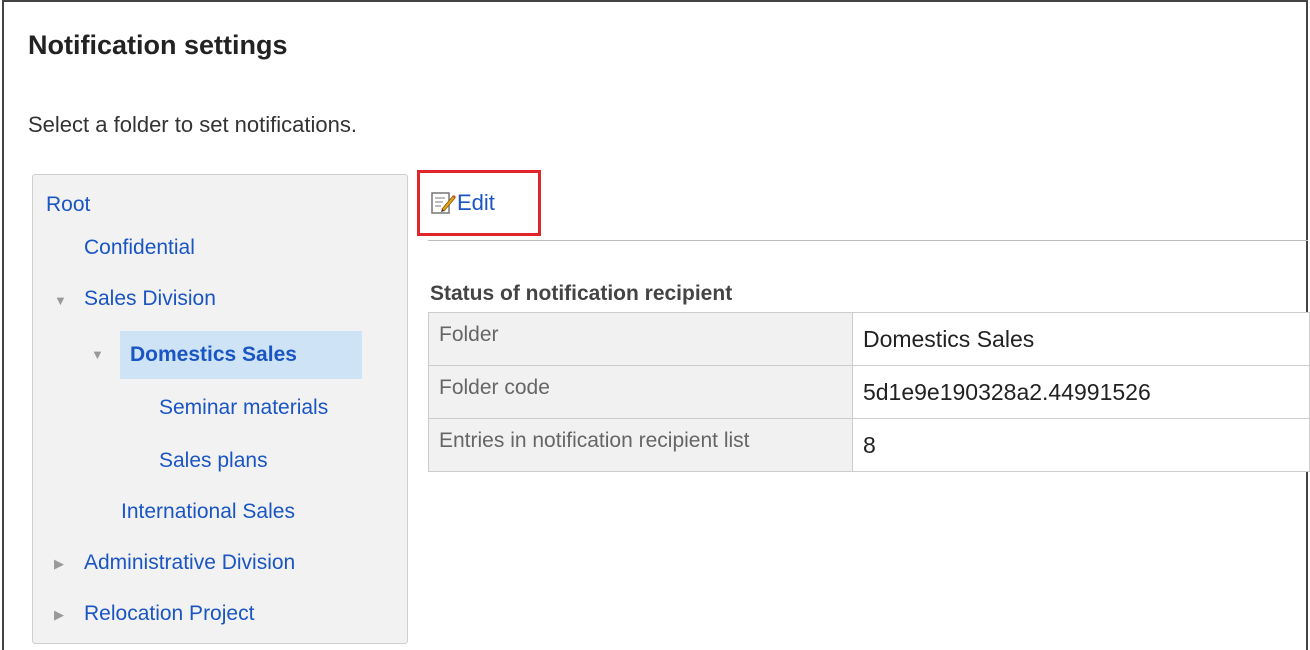 This screenshot has width=1310, height=650. Describe the element at coordinates (476, 203) in the screenshot. I see `edit-link: Edit` at that location.